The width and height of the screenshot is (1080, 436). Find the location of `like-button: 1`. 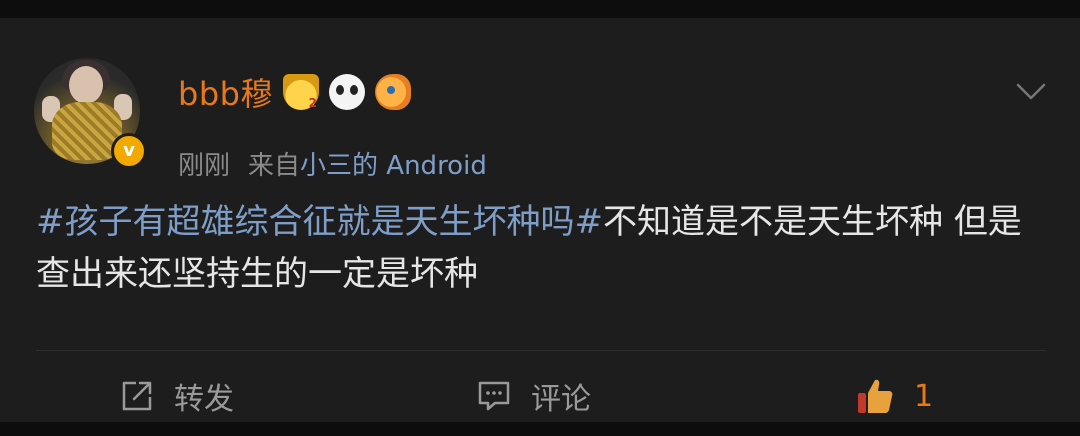

like-button: 1 is located at coordinates (894, 396).